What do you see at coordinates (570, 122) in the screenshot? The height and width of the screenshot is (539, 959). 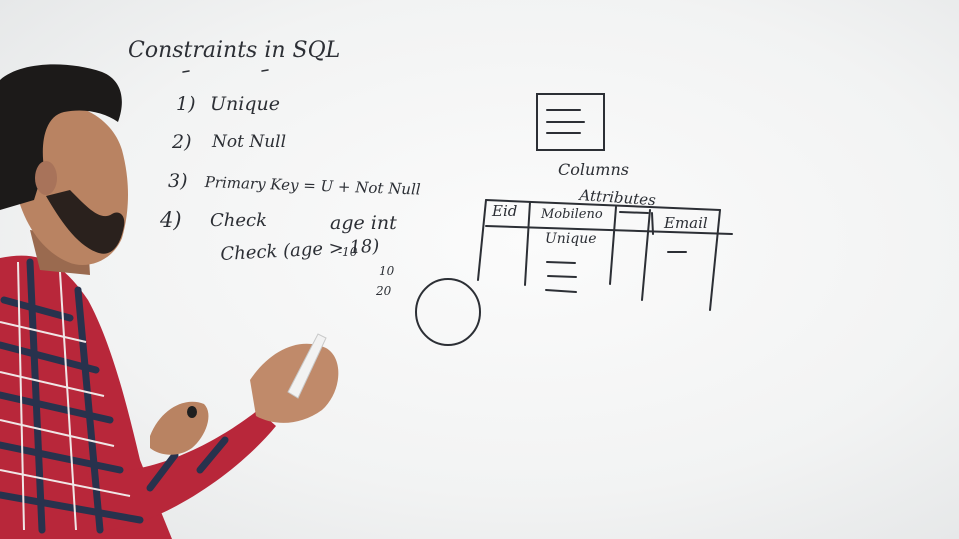 I see `document-icon` at bounding box center [570, 122].